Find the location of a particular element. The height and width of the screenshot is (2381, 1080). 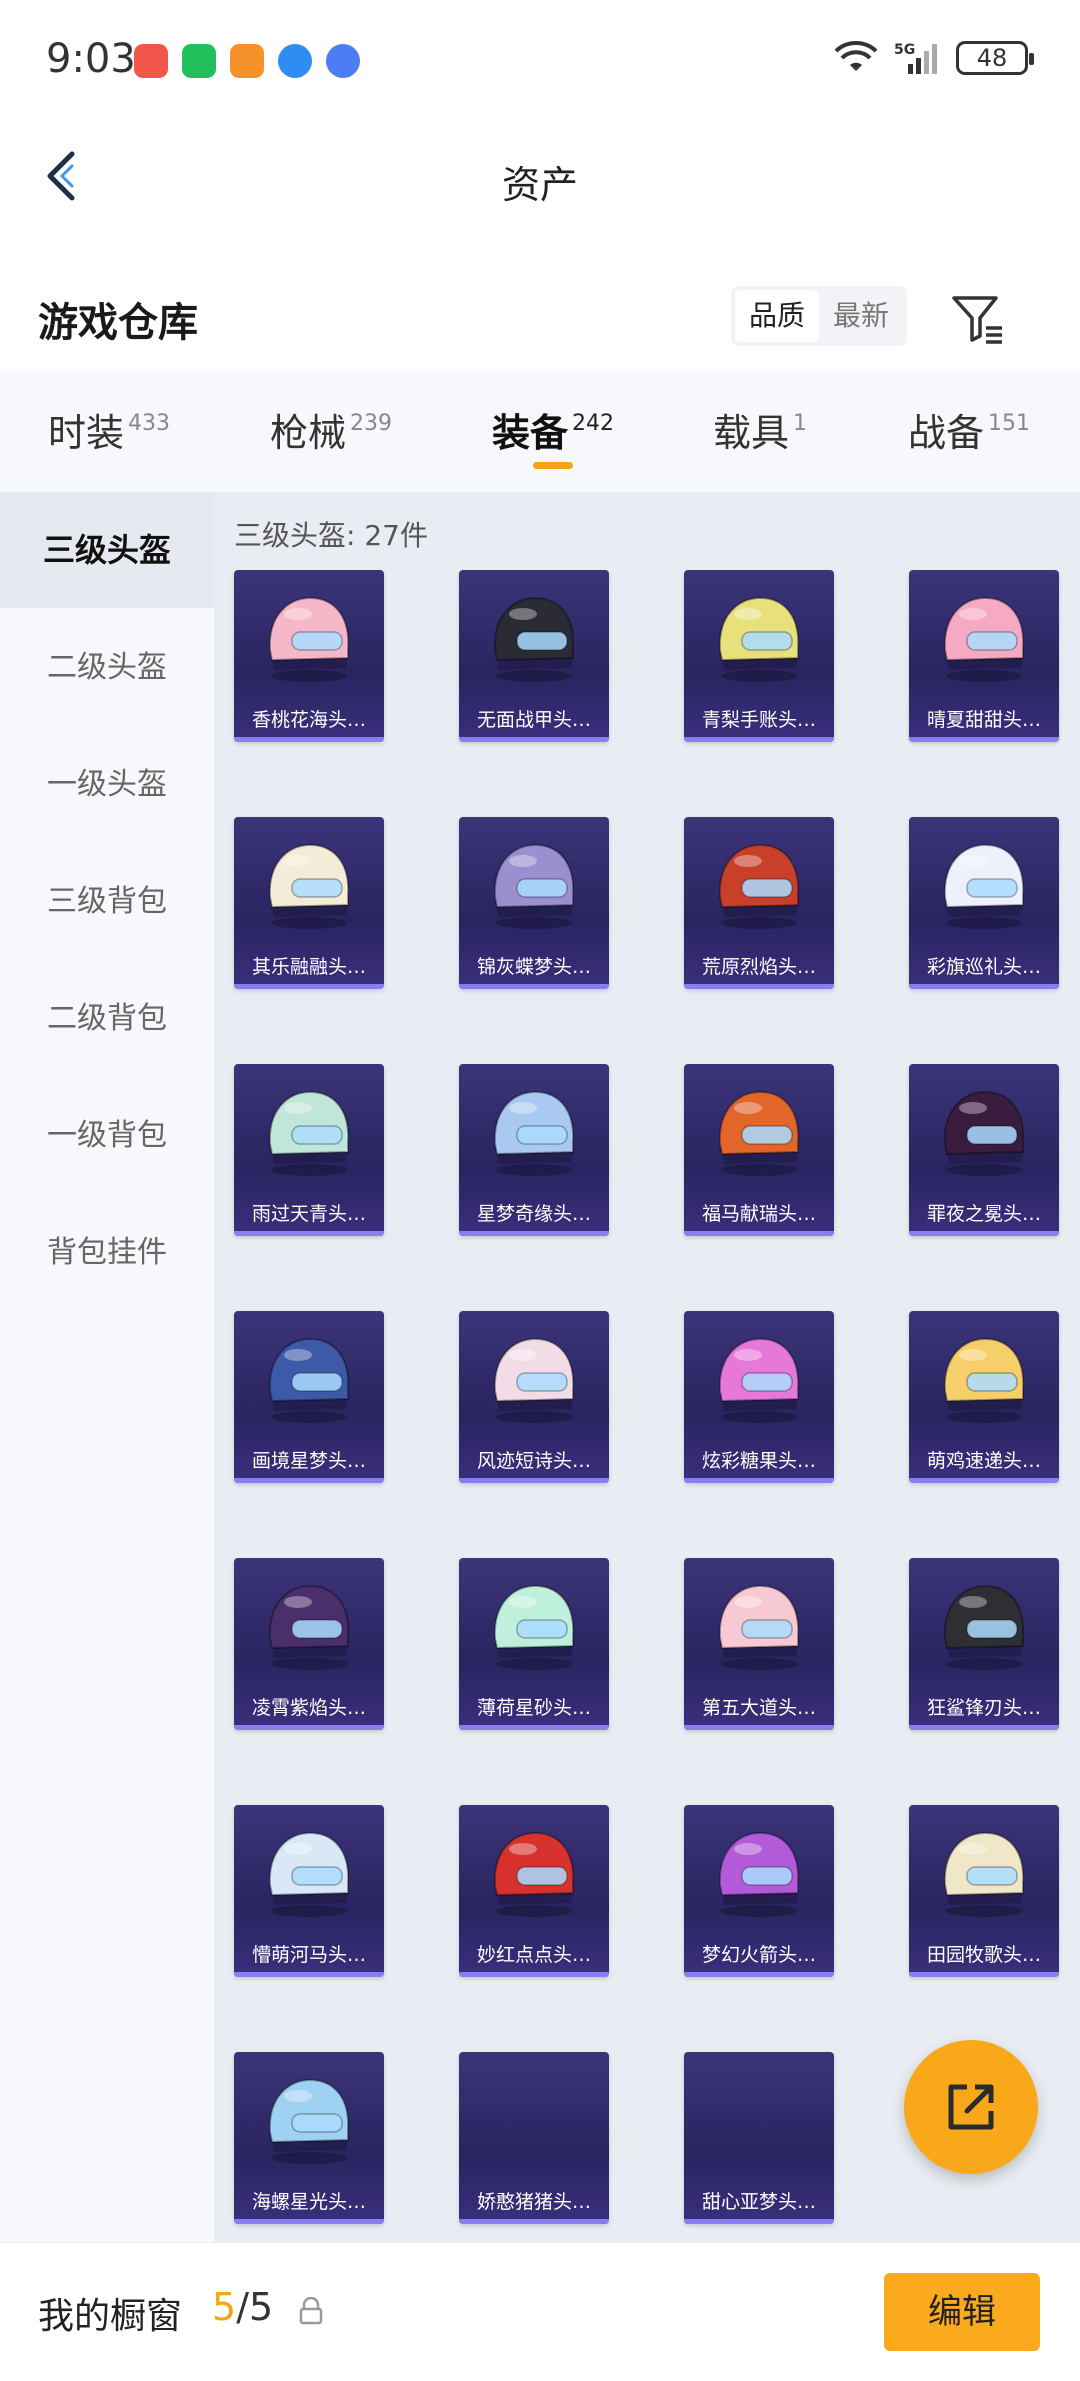

nav-header: 资产 is located at coordinates (540, 176).